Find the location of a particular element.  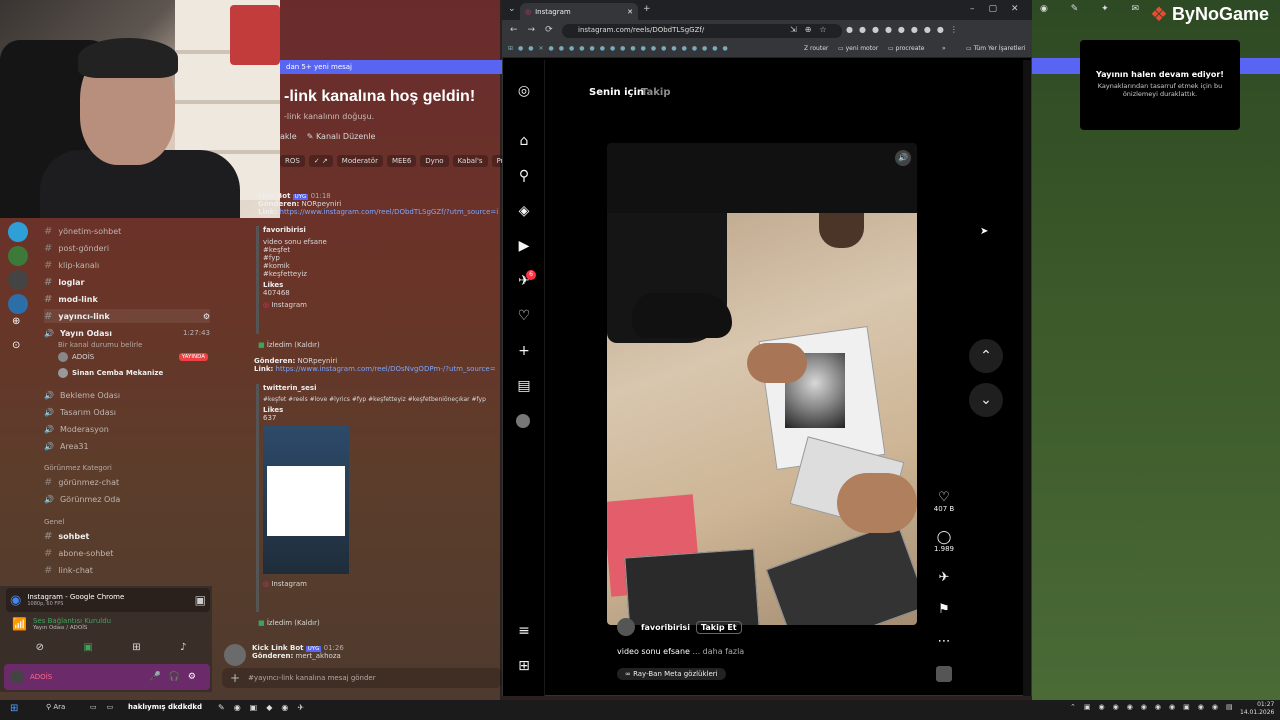

stop-stream-icon: ▣ is located at coordinates (200, 600).